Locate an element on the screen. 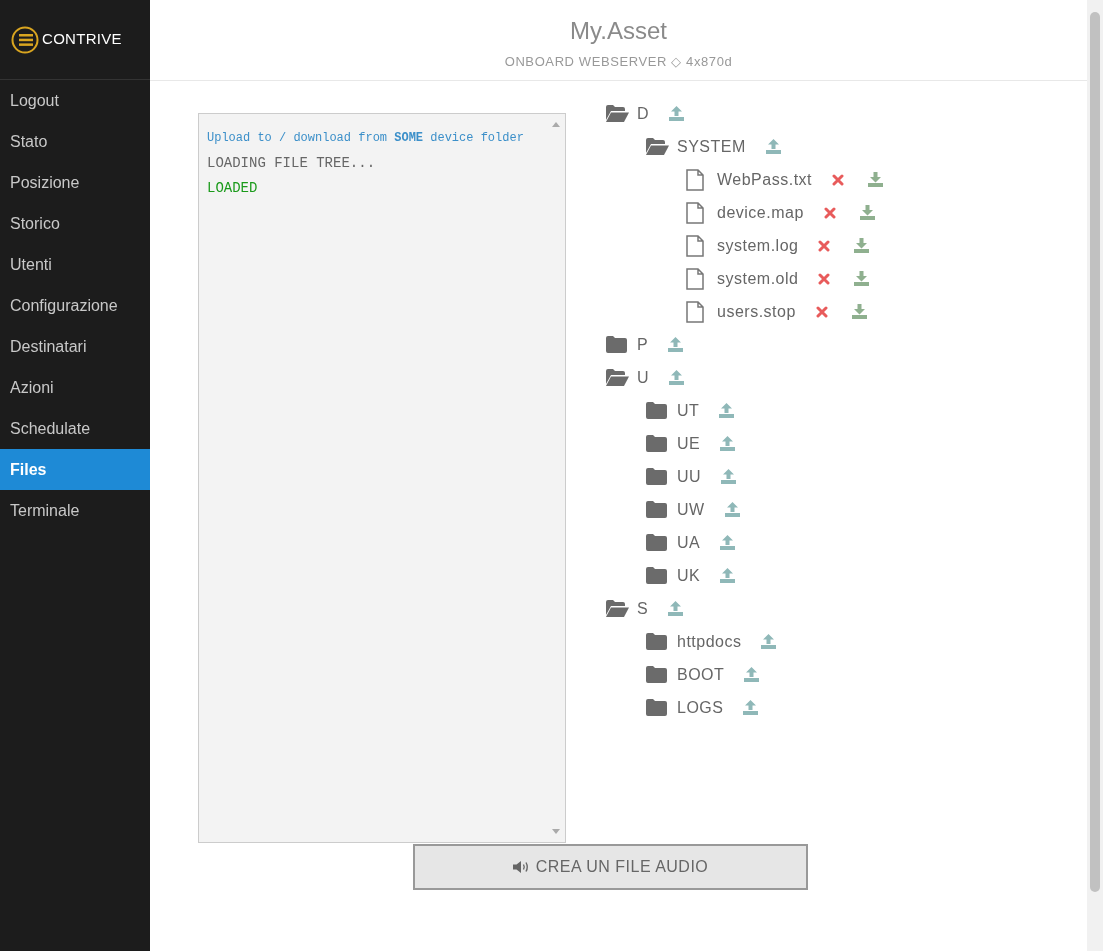 The width and height of the screenshot is (1103, 951). folder-name: LOGS is located at coordinates (700, 707).